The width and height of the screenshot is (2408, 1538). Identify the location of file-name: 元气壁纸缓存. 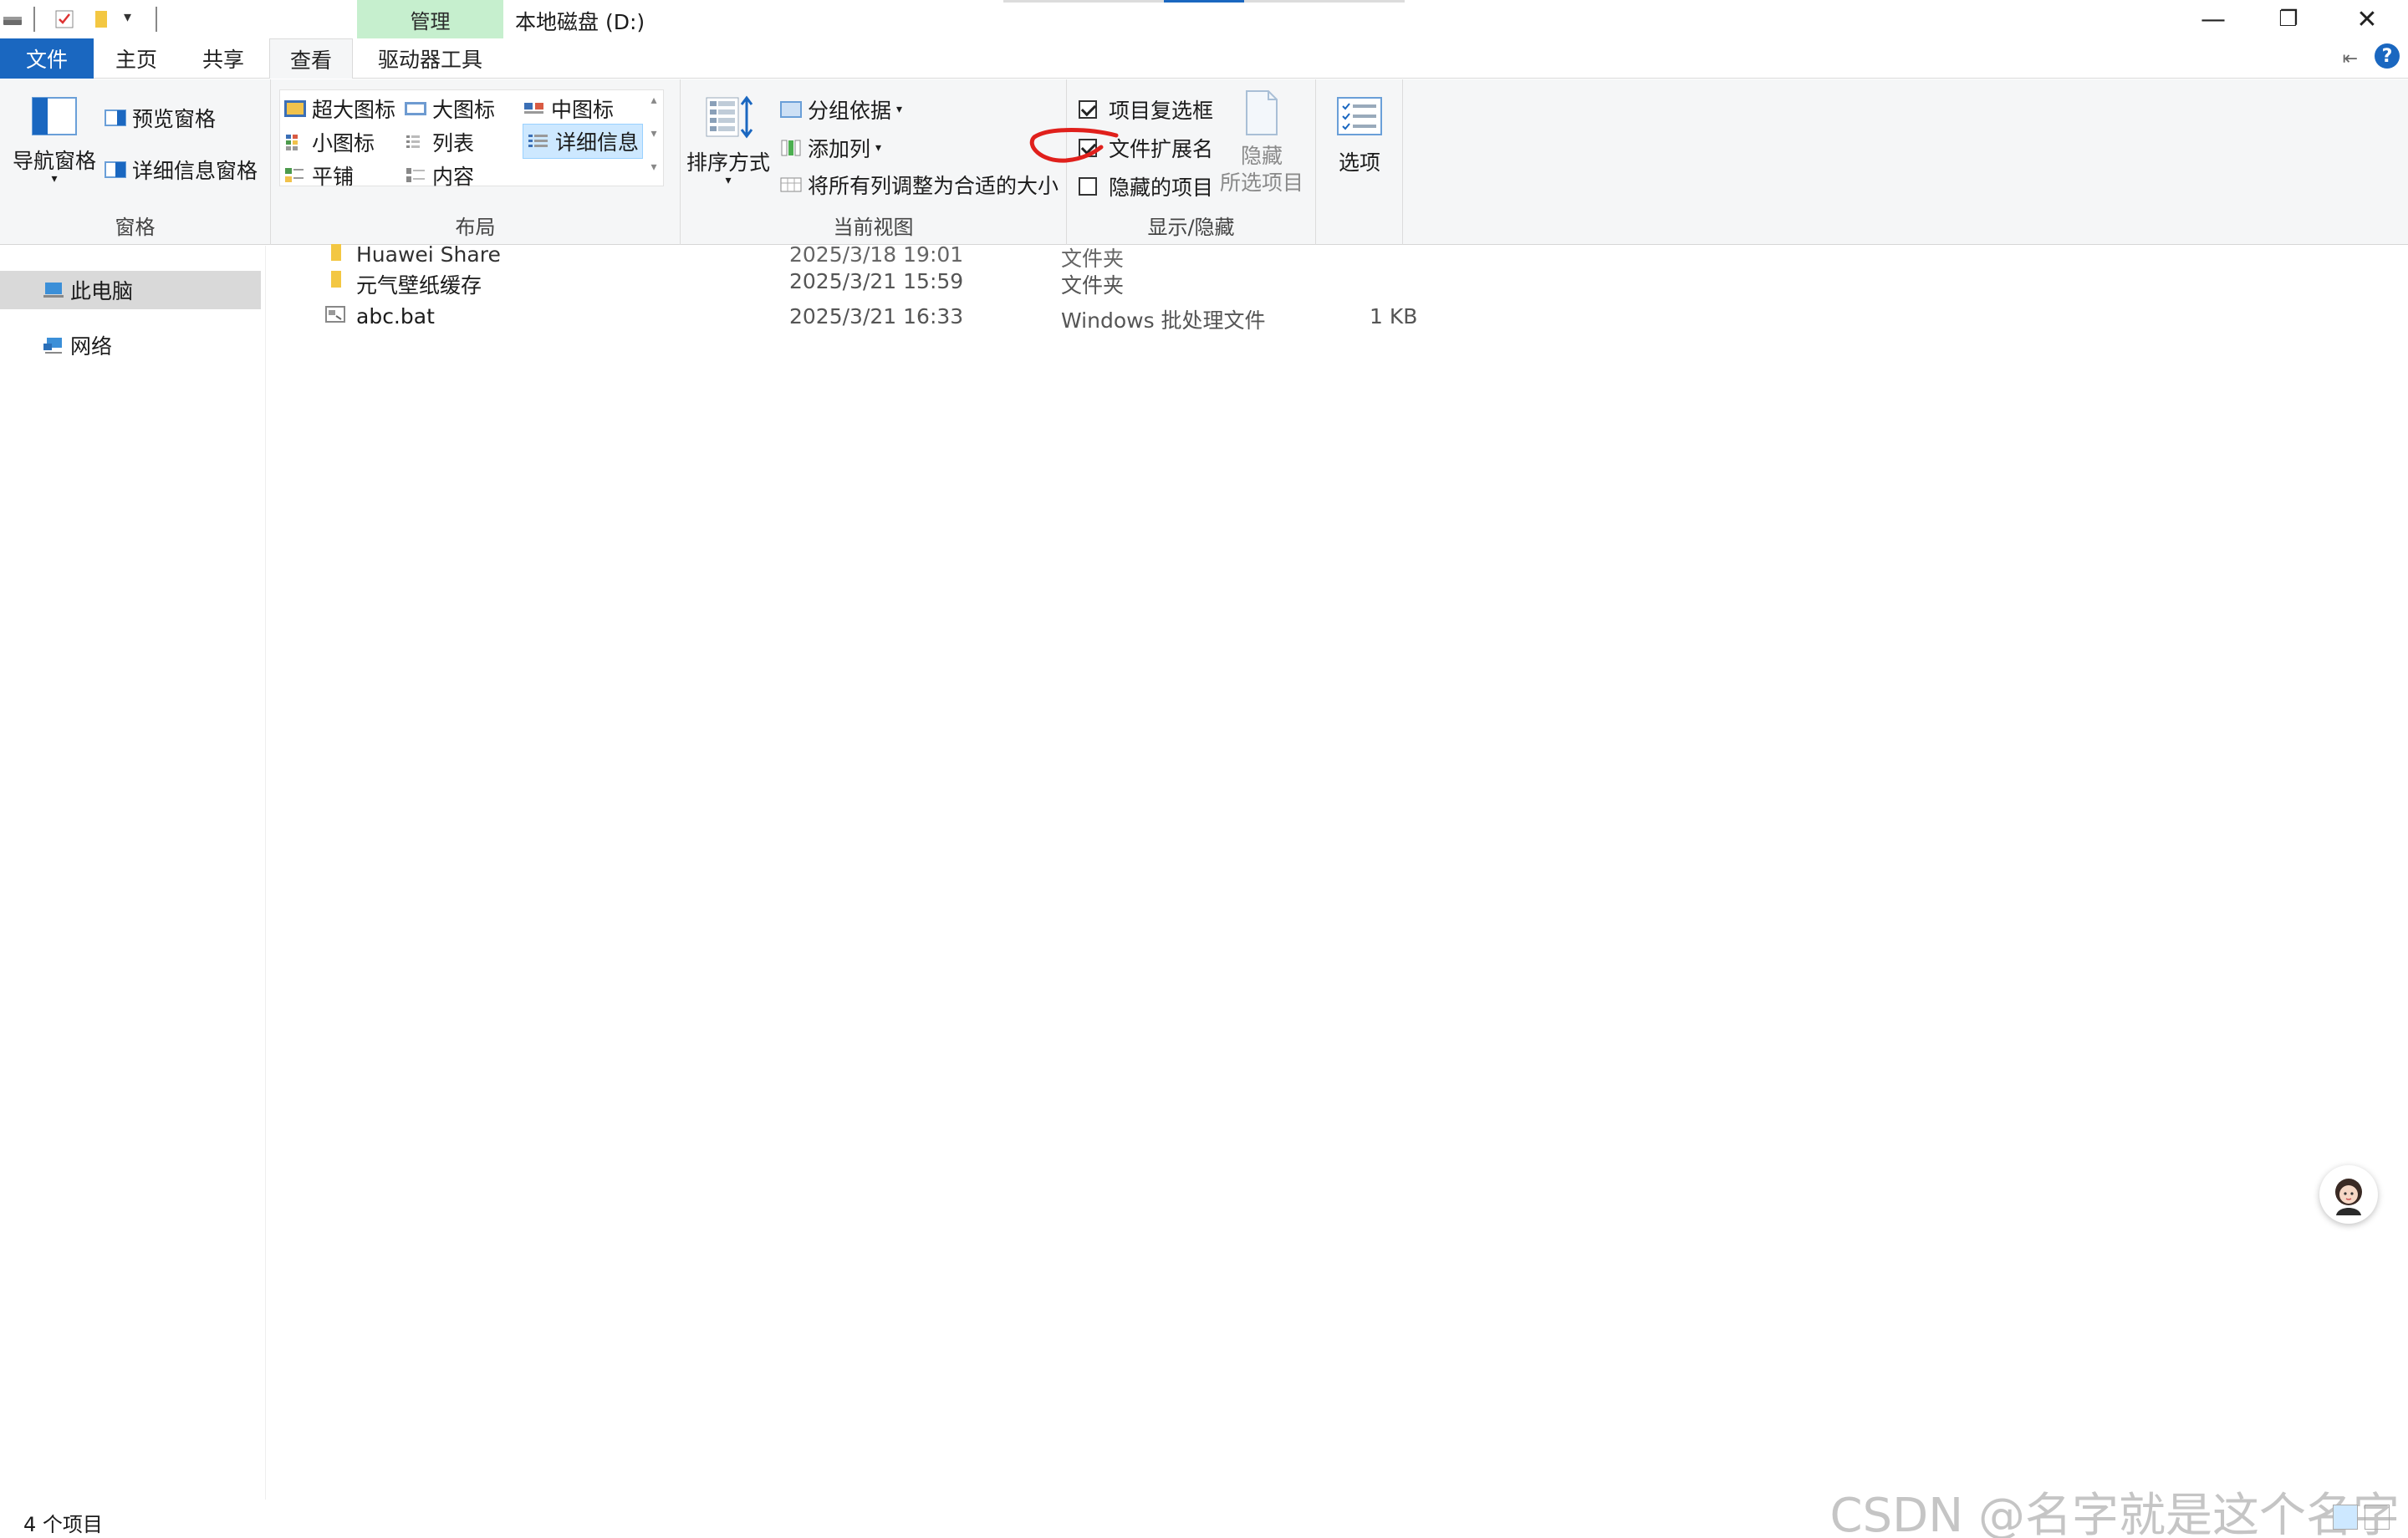
(419, 285).